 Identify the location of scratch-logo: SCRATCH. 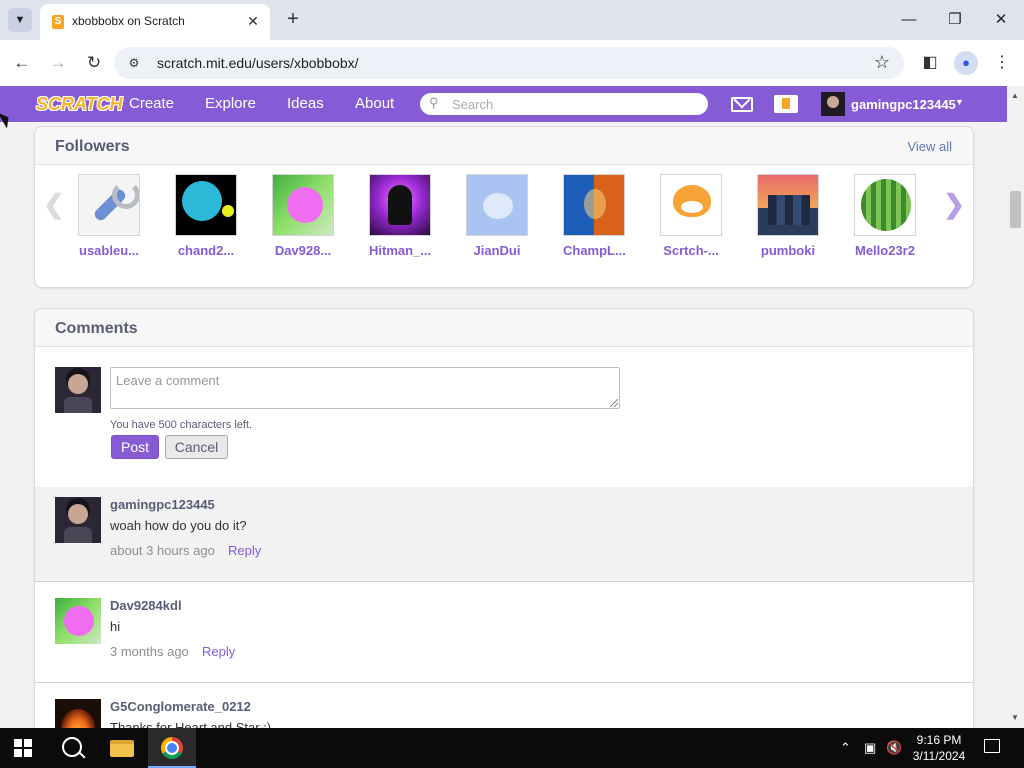
(79, 104).